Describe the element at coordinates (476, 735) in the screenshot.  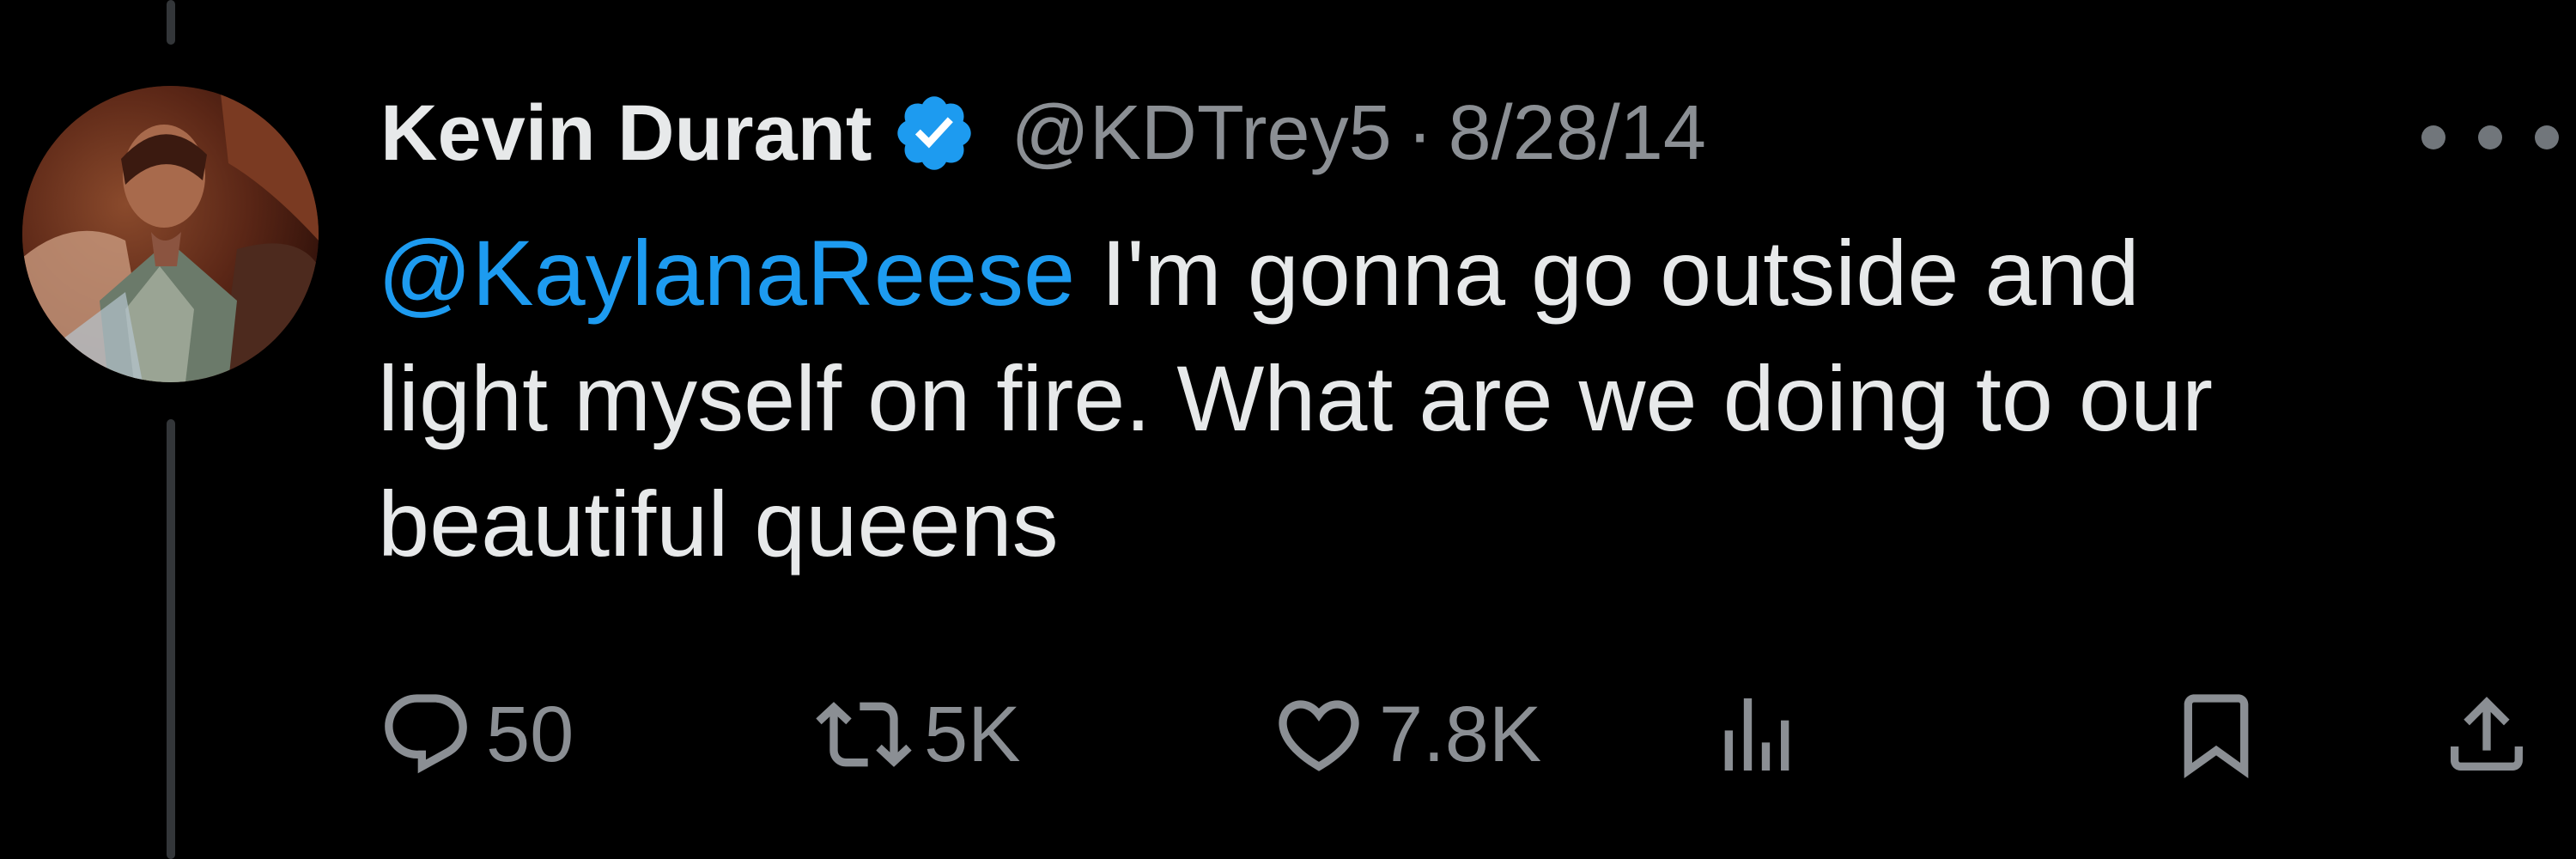
I see `reply-button: 50` at that location.